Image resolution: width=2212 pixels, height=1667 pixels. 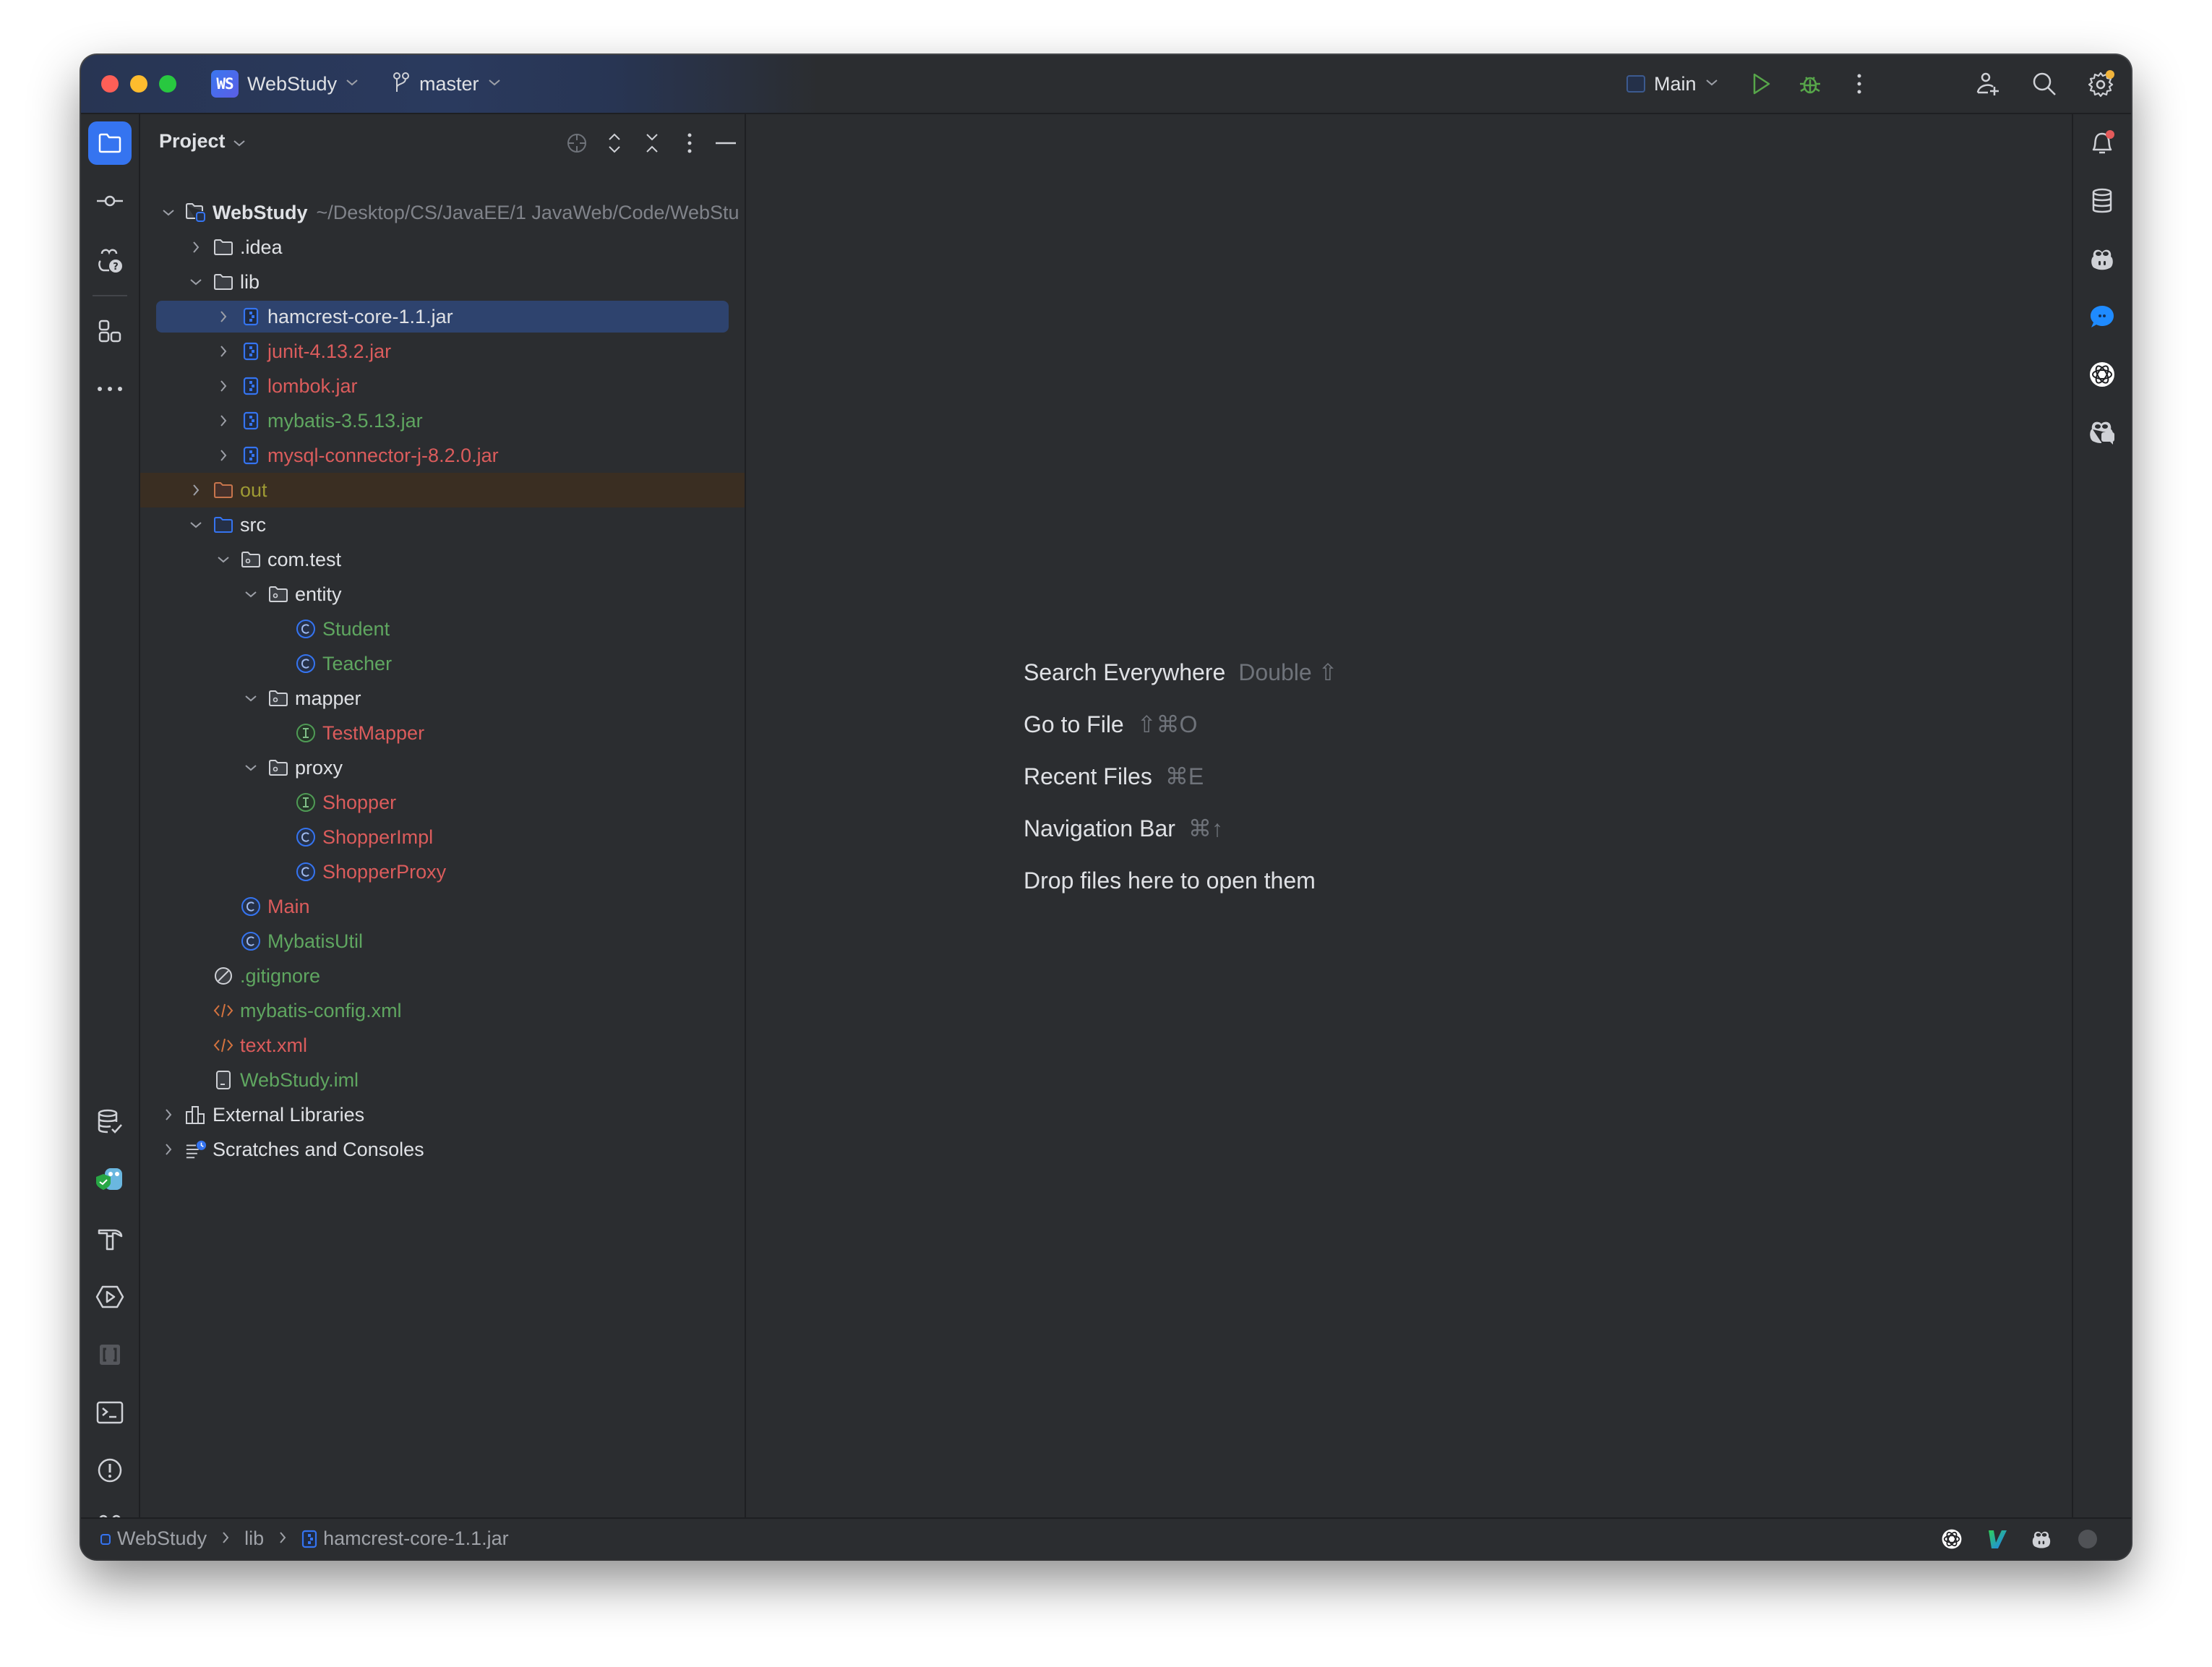 What do you see at coordinates (443, 386) in the screenshot?
I see `tree-node: lombok.jar` at bounding box center [443, 386].